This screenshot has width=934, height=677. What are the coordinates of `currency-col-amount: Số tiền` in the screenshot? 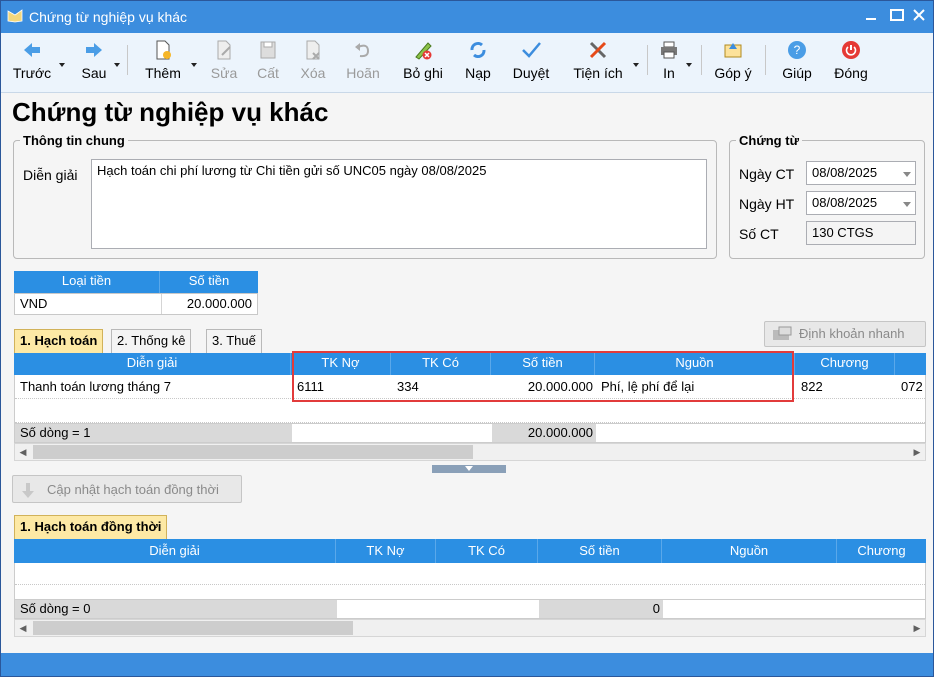 It's located at (209, 280).